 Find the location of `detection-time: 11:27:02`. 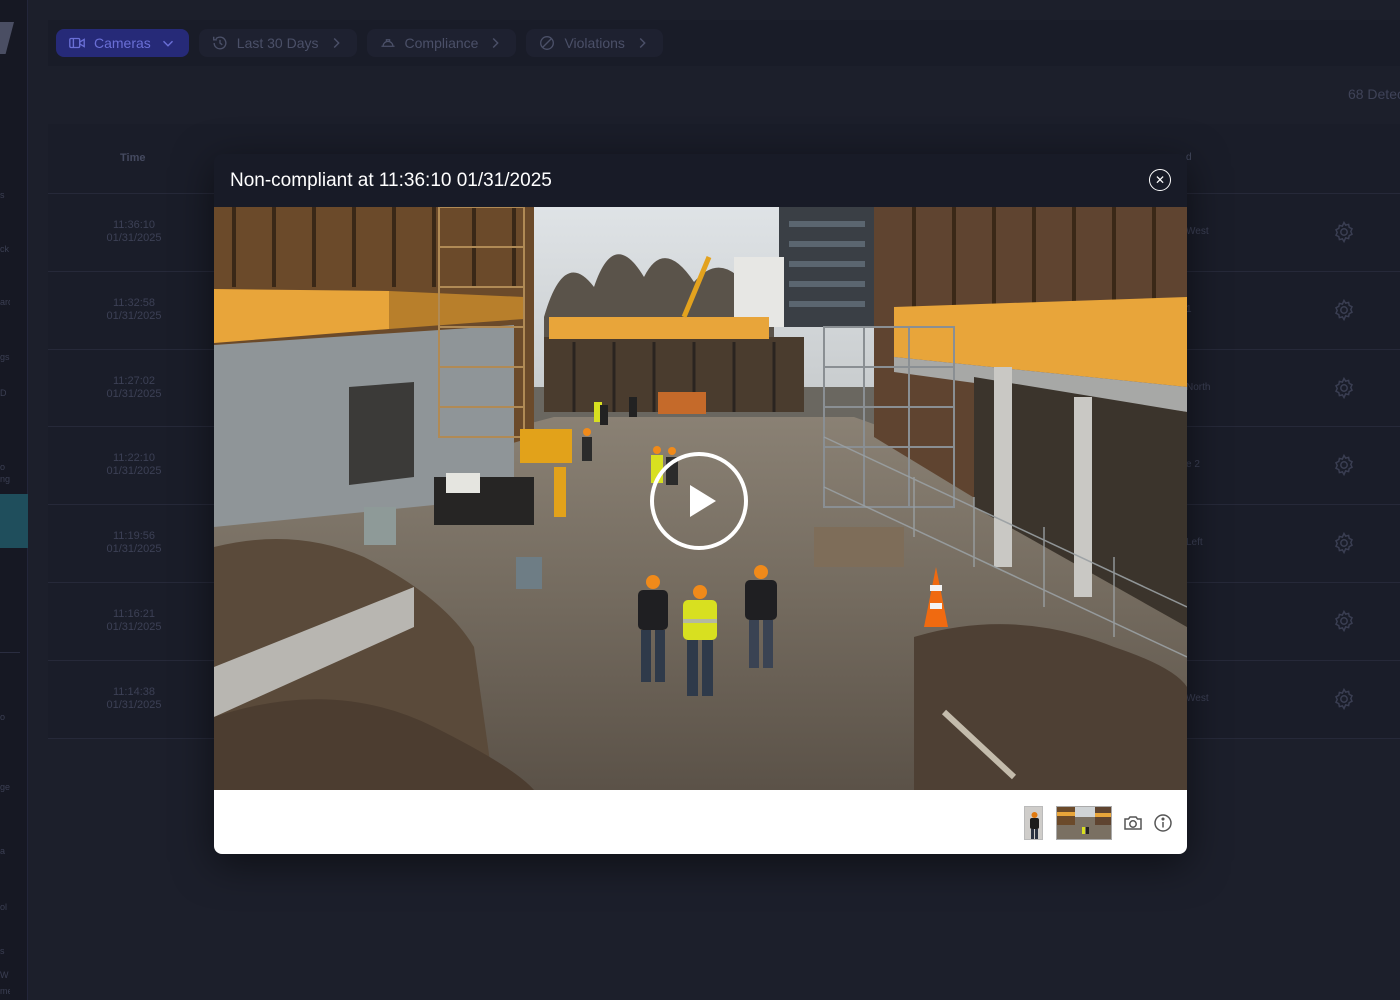

detection-time: 11:27:02 is located at coordinates (133, 380).